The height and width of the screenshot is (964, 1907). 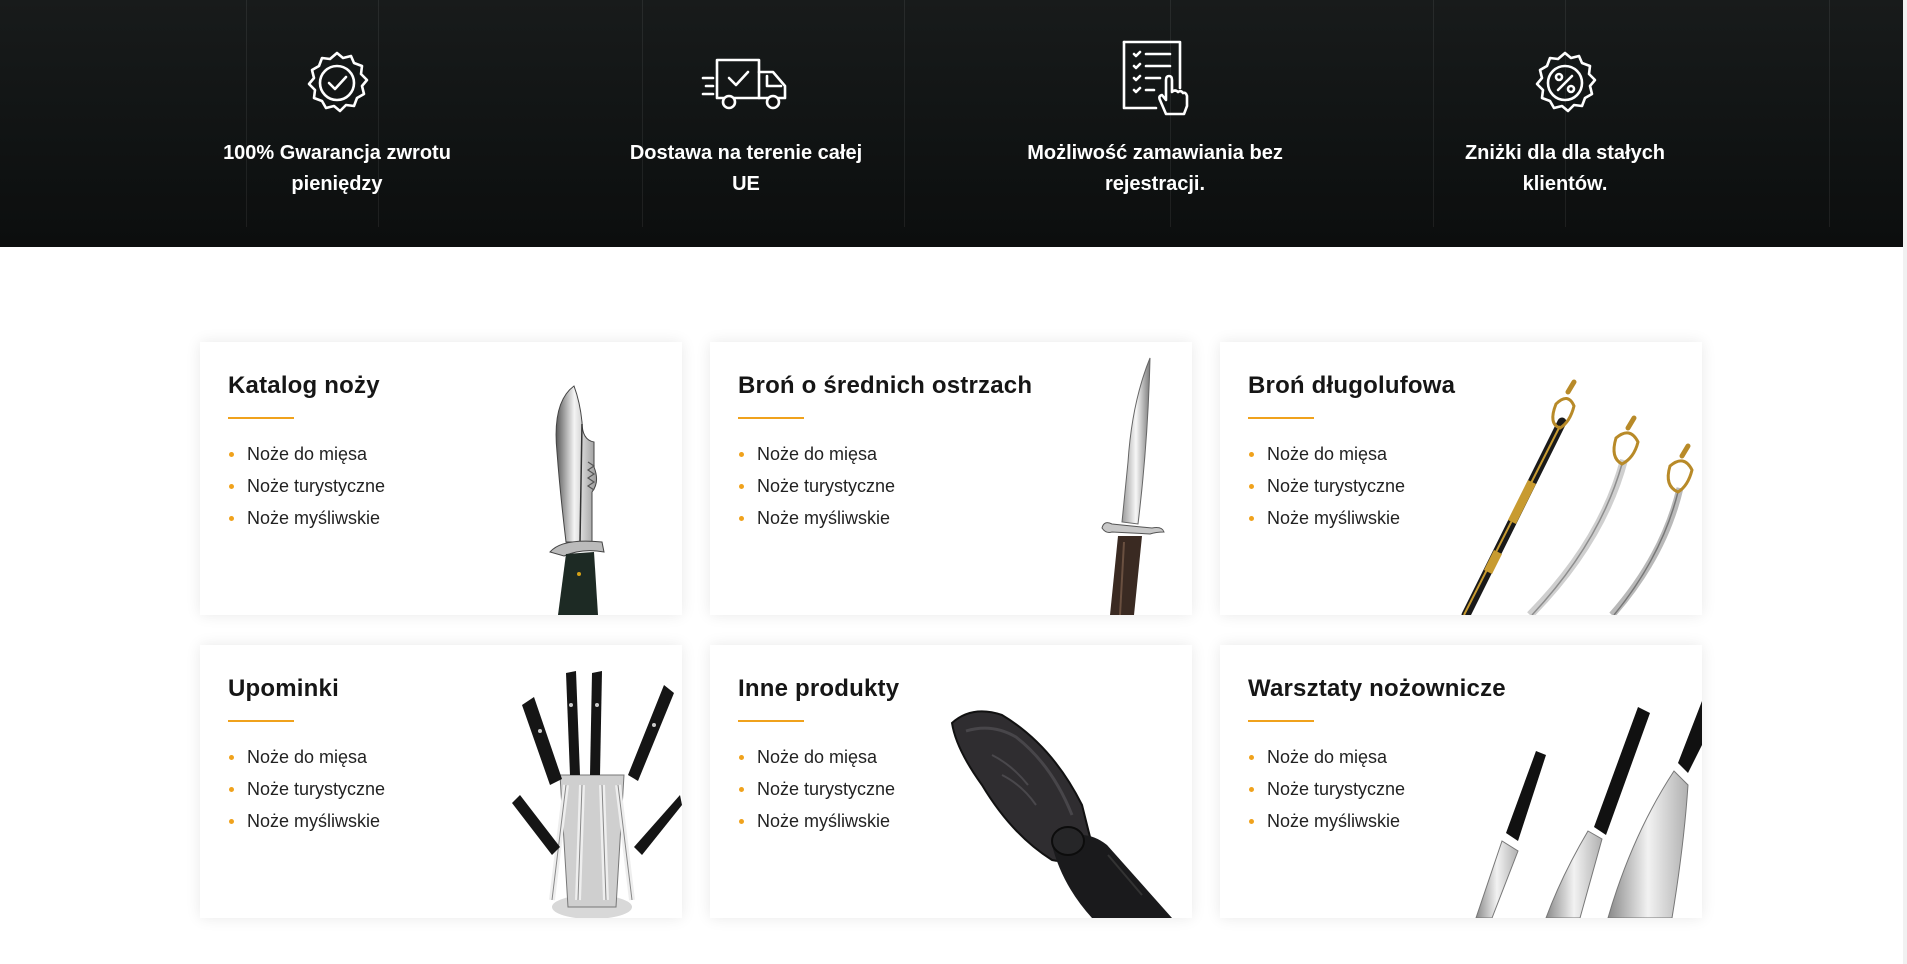 I want to click on card-title: Broń o średnich ostrzach, so click(x=885, y=386).